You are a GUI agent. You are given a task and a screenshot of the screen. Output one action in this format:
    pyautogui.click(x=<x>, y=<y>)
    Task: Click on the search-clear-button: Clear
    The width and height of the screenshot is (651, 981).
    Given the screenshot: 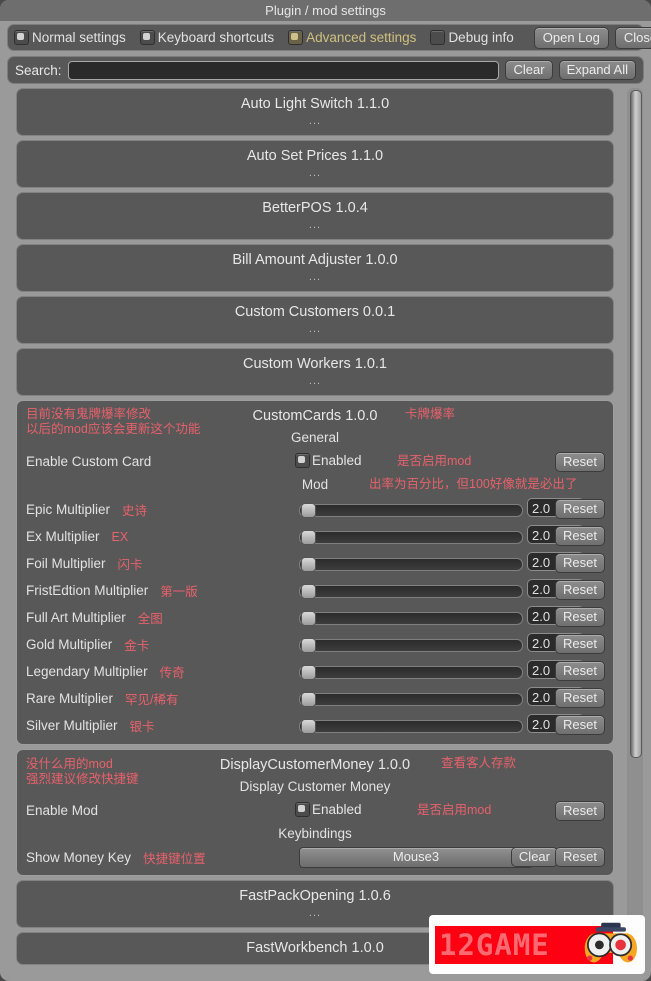 What is the action you would take?
    pyautogui.click(x=529, y=70)
    